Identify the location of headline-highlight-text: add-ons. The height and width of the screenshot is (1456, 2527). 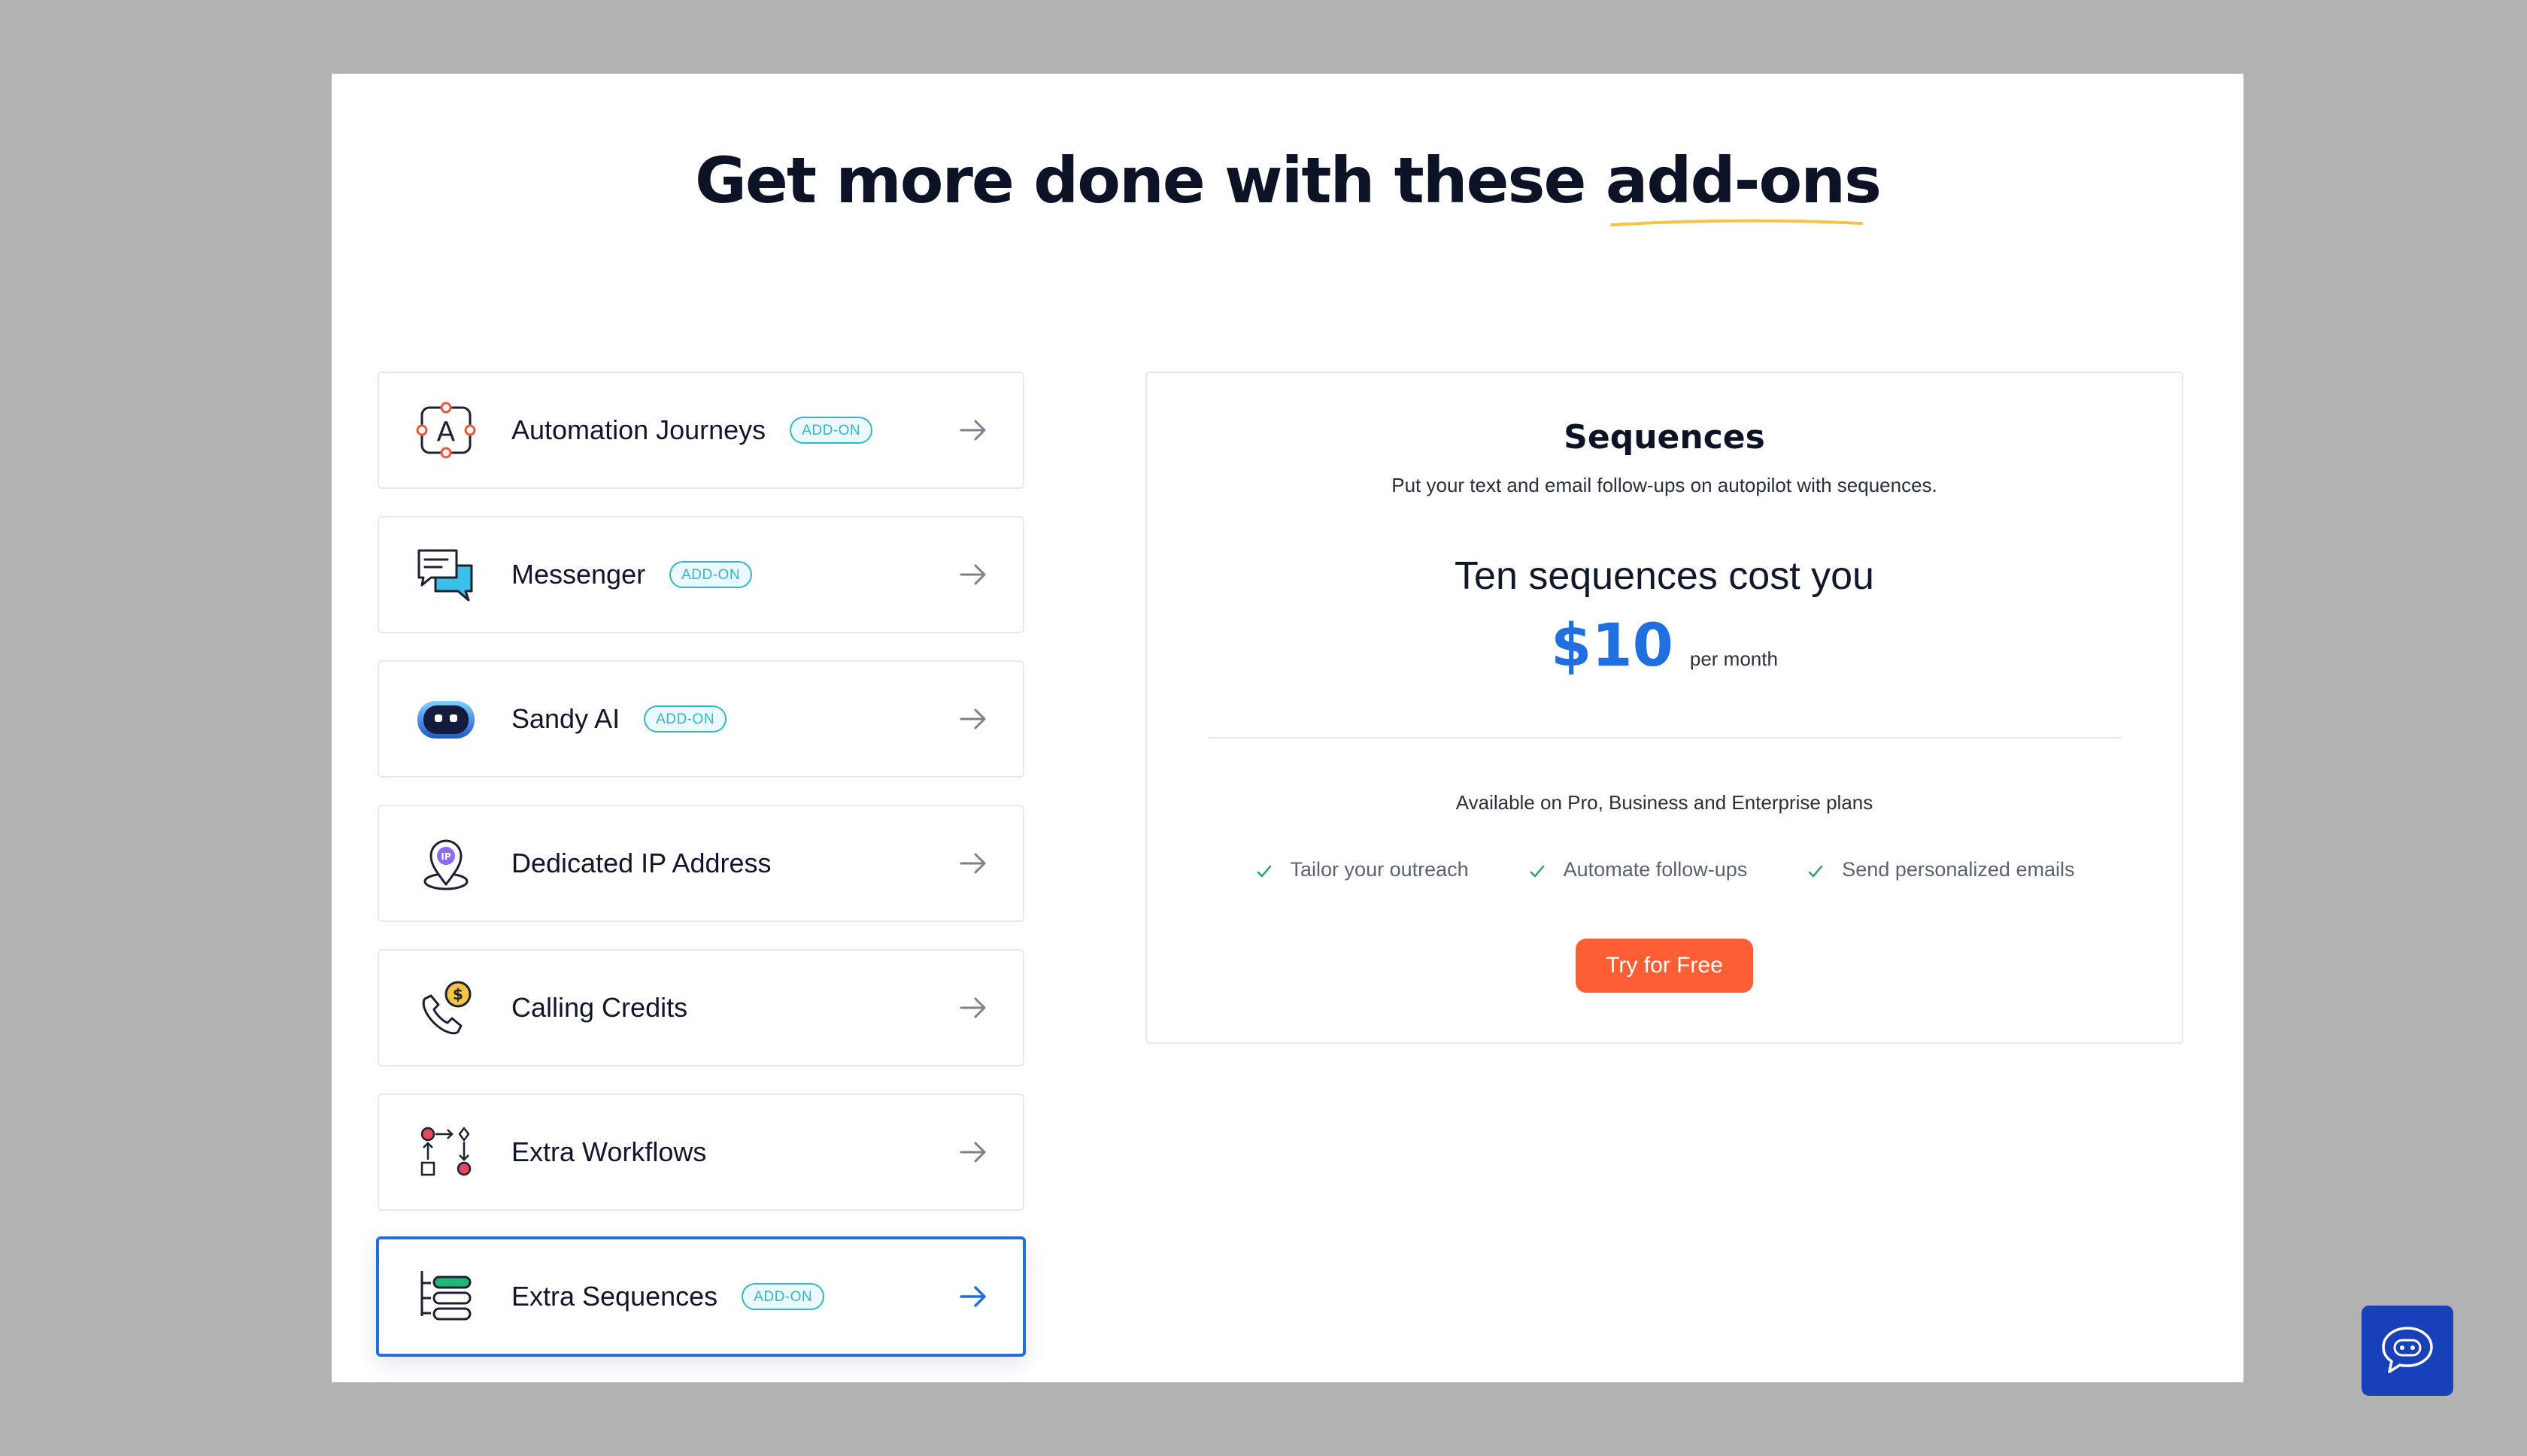
(1743, 180).